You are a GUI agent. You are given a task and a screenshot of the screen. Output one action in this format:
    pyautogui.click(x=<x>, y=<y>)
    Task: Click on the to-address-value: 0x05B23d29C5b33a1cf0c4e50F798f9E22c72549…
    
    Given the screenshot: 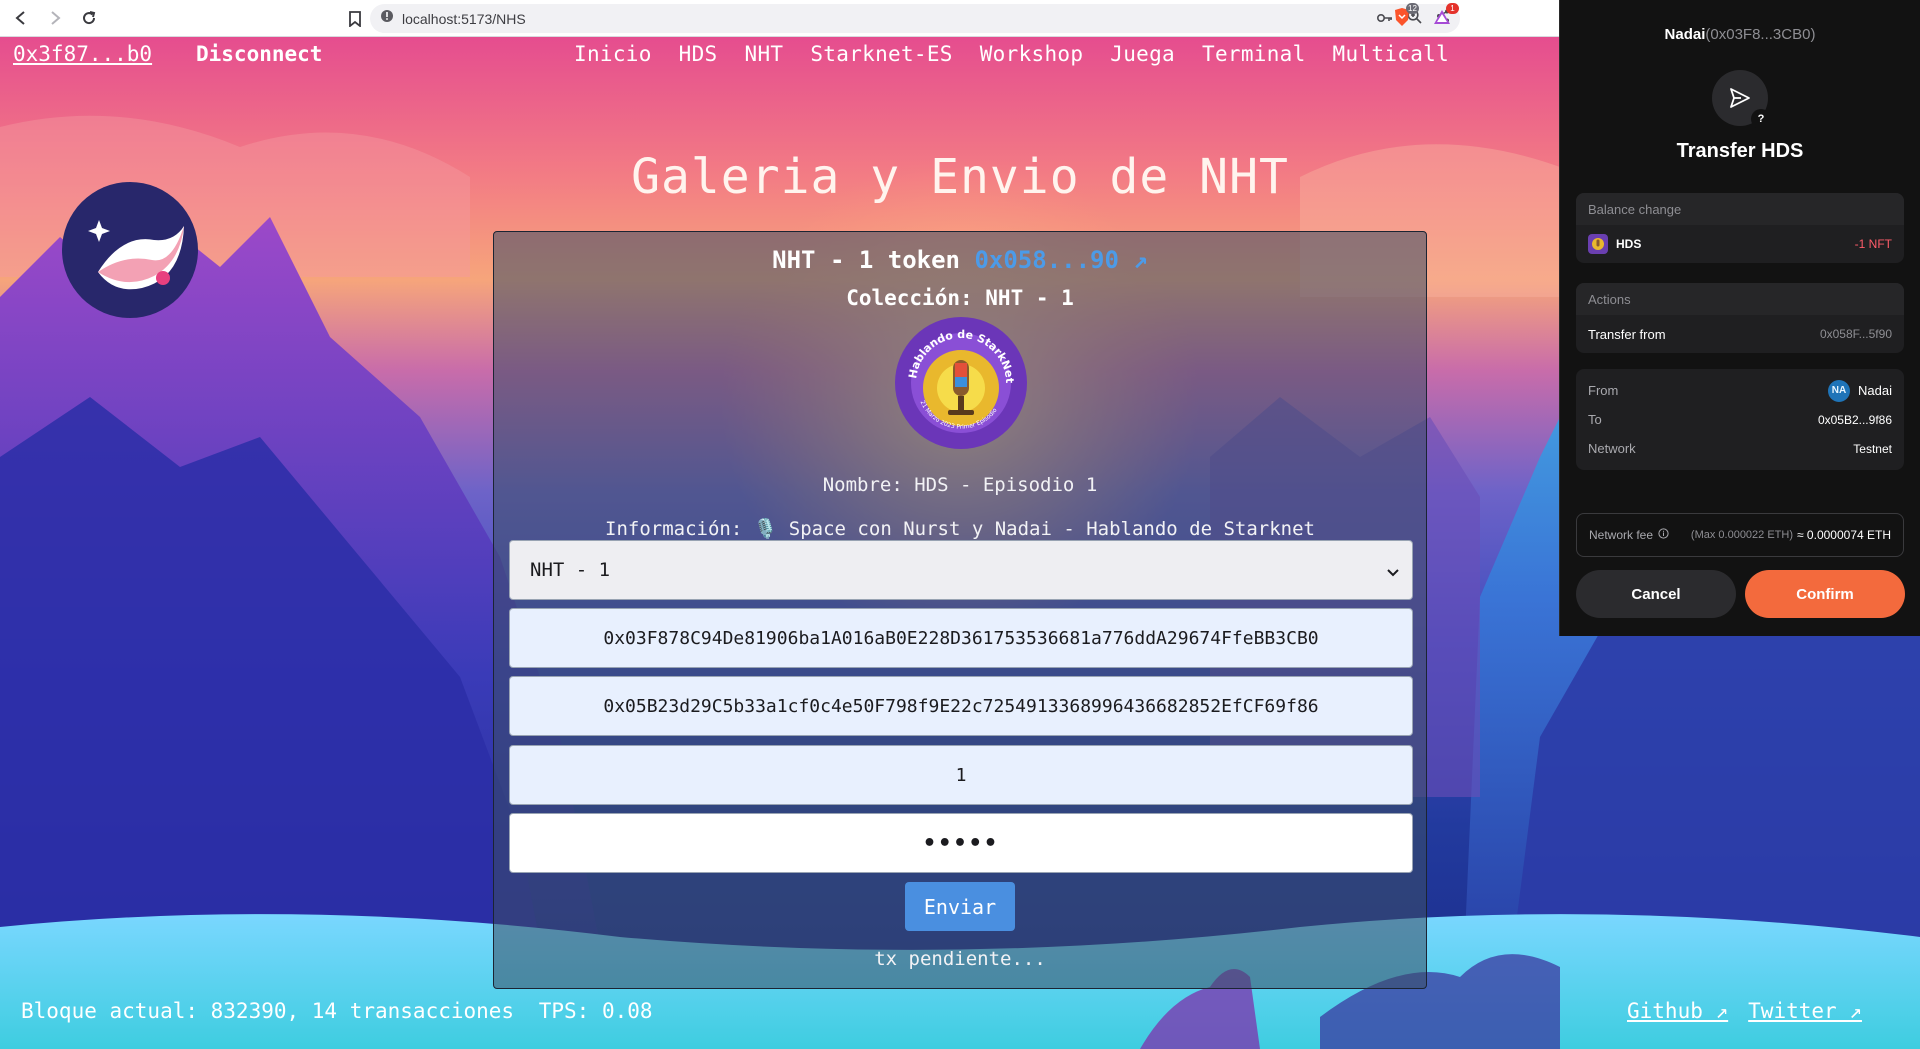 What is the action you would take?
    pyautogui.click(x=961, y=706)
    